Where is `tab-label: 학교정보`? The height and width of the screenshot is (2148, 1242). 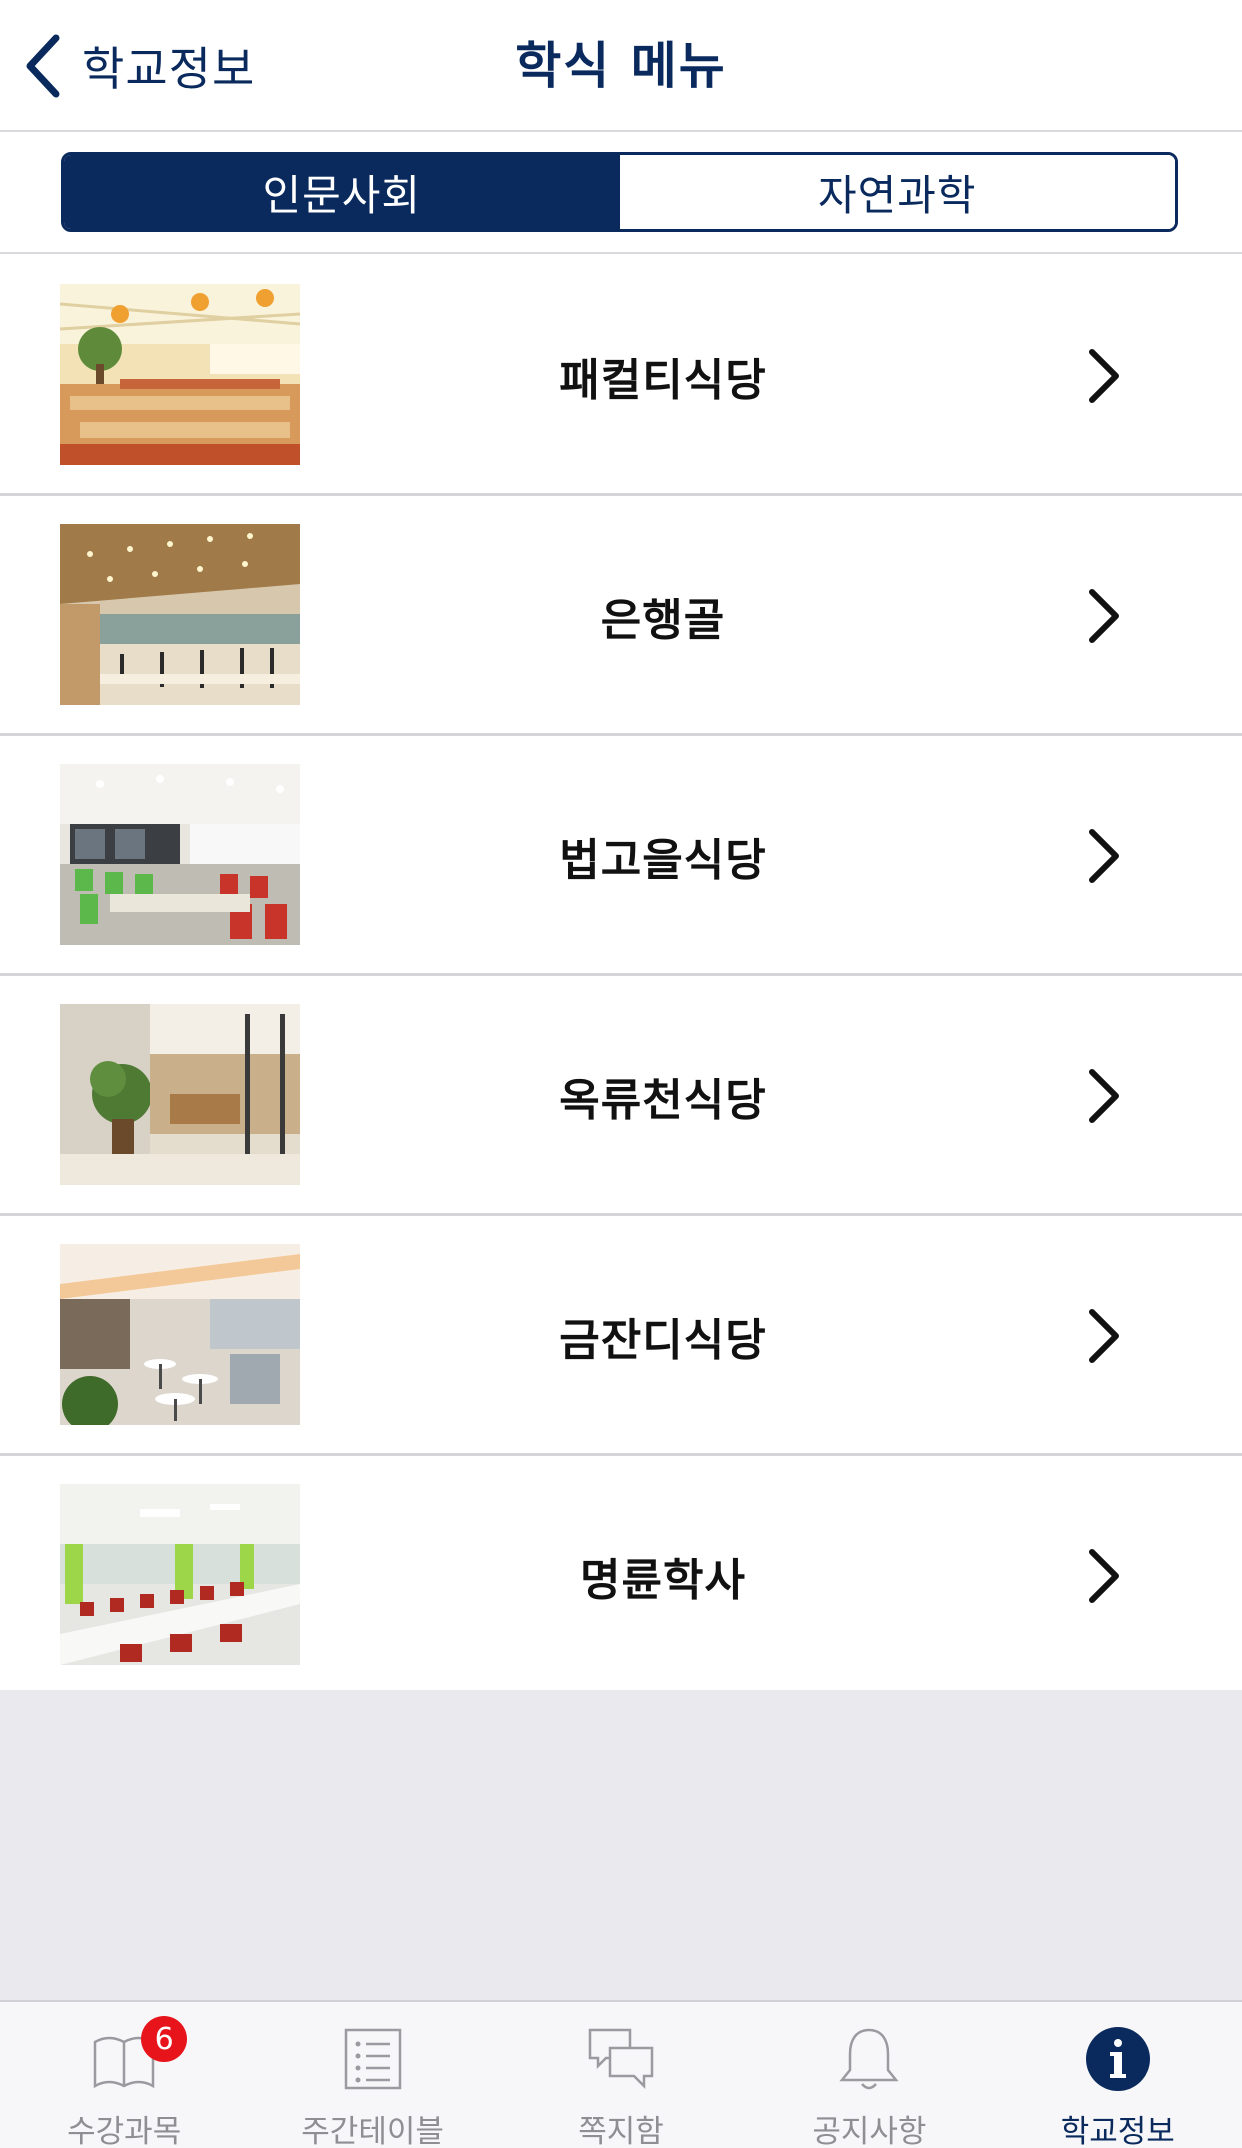 tab-label: 학교정보 is located at coordinates (1117, 2131).